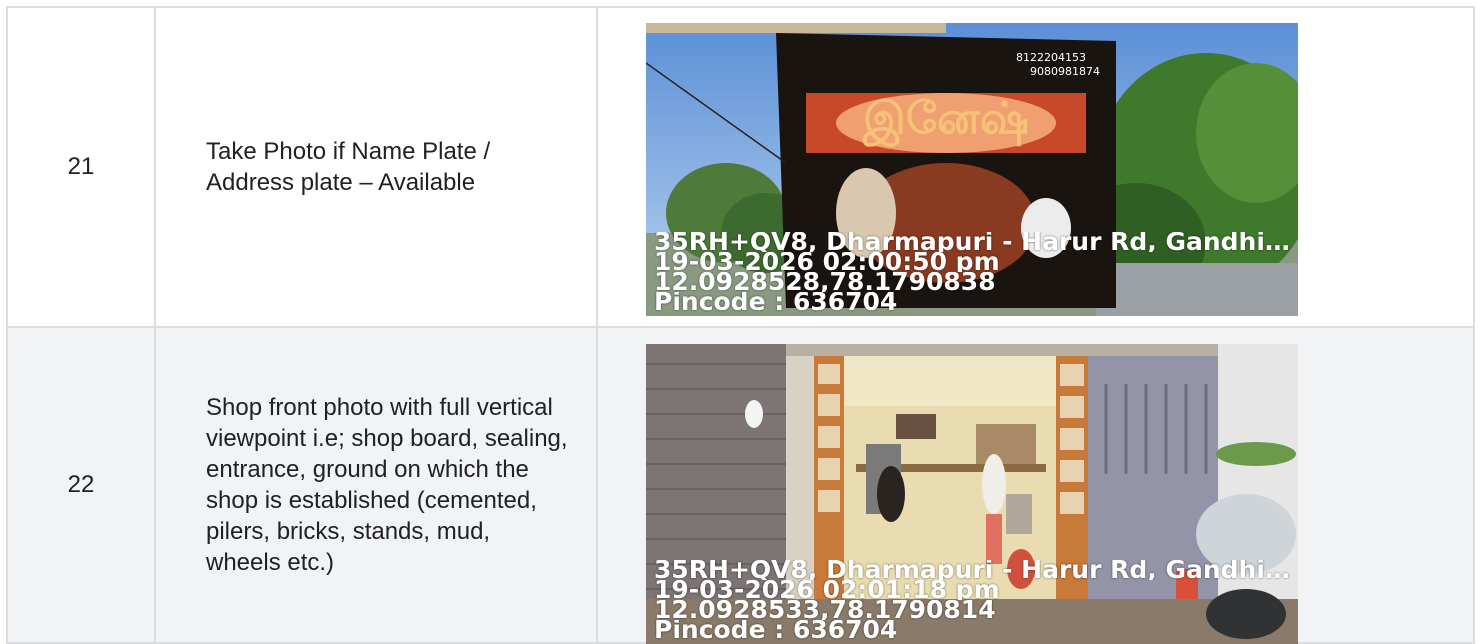 This screenshot has width=1480, height=644. I want to click on sign-phone-1: 8122204153, so click(1051, 57).